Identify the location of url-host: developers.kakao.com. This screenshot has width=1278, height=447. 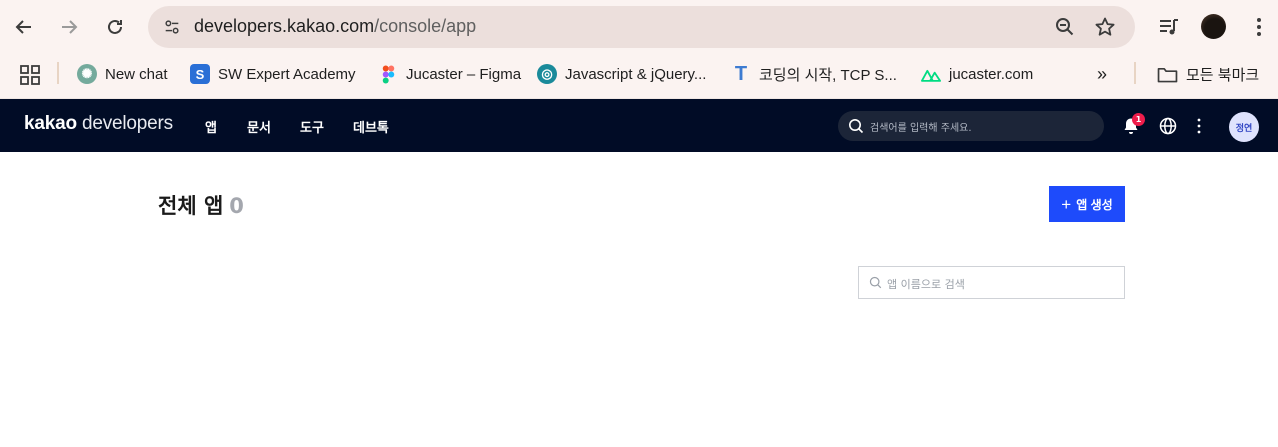
(284, 26).